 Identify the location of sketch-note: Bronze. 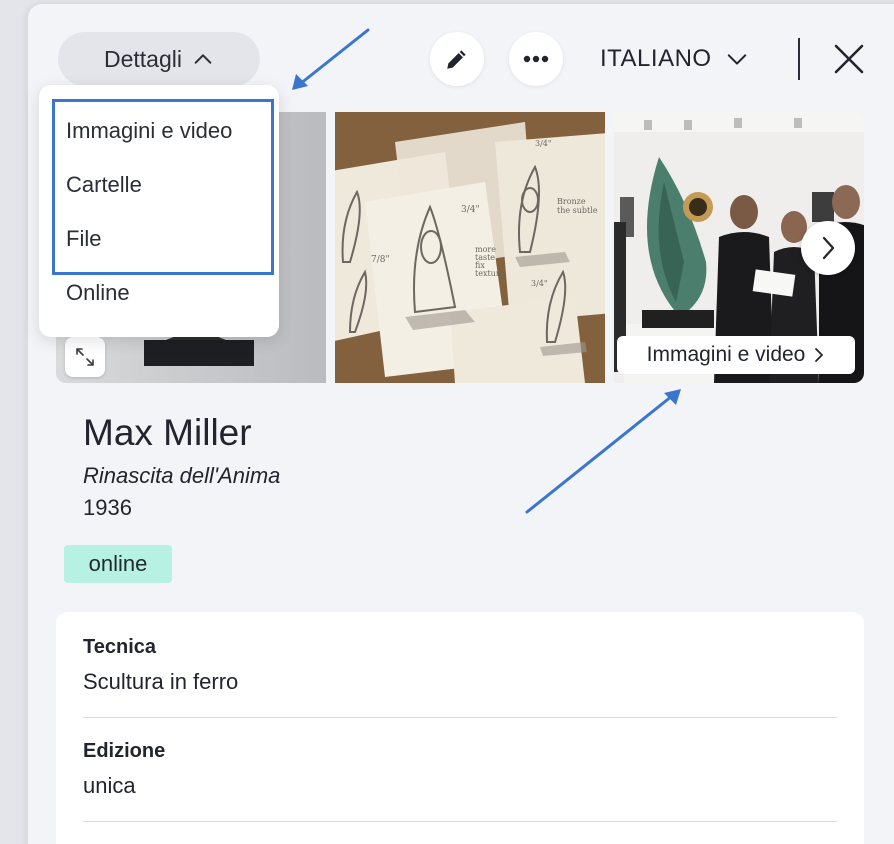
(571, 201).